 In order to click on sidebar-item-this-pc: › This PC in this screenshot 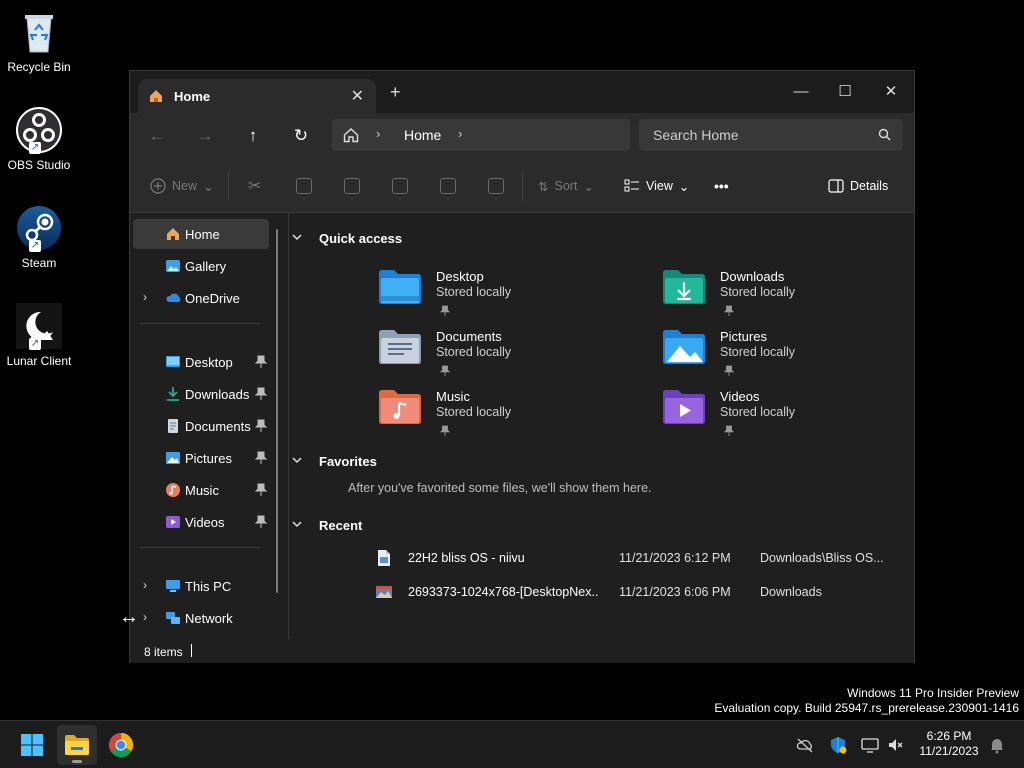, I will do `click(201, 586)`.